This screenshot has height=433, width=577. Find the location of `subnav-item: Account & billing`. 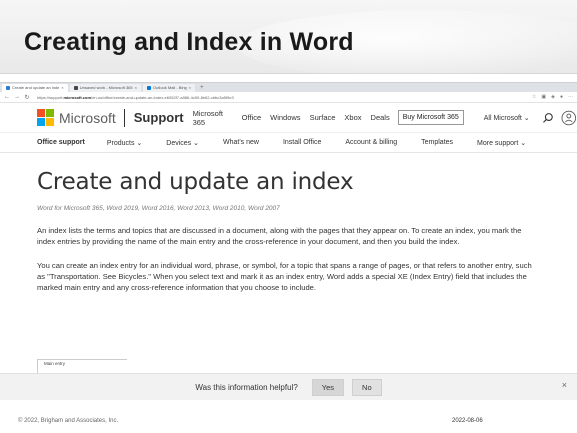

subnav-item: Account & billing is located at coordinates (371, 142).